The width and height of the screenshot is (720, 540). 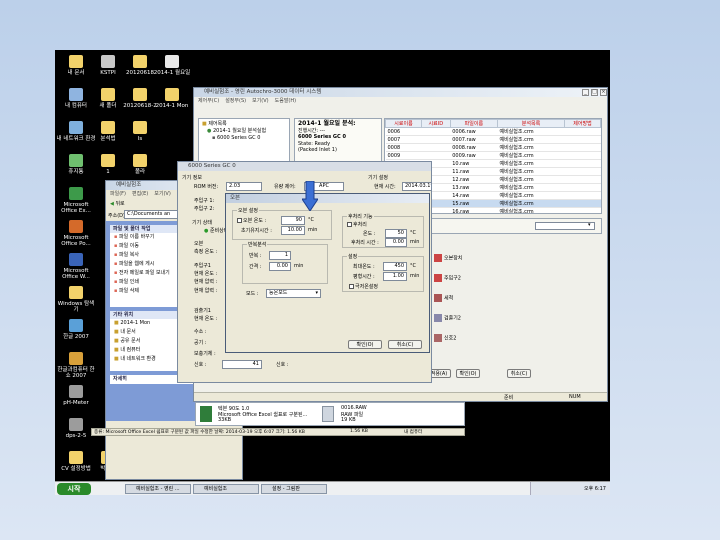 I want to click on device-item: 검출기2, so click(x=447, y=318).